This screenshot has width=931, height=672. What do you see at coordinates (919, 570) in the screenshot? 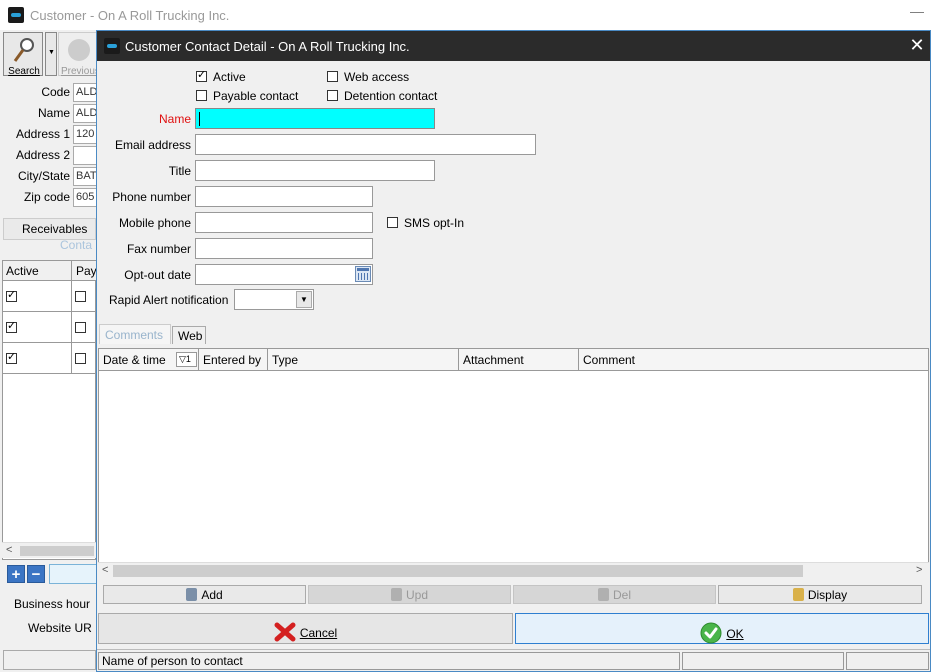
I see `chevron-right-icon: >` at bounding box center [919, 570].